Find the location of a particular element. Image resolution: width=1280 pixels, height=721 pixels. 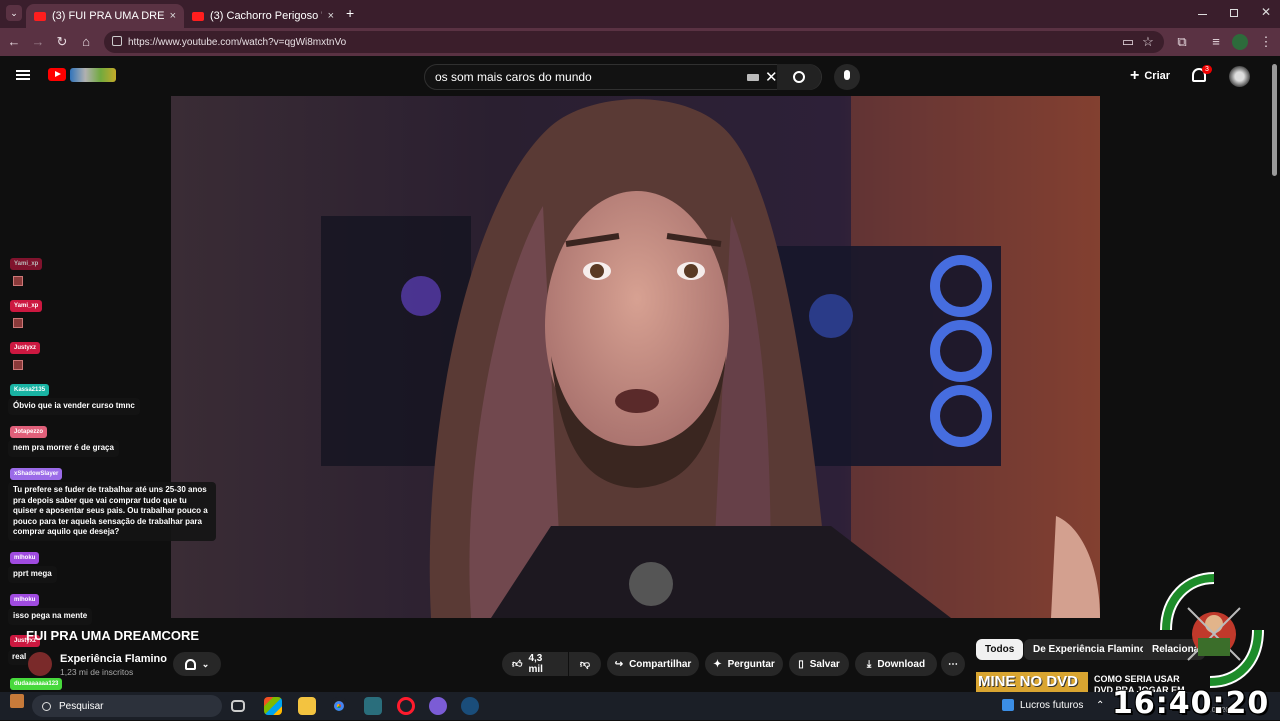

thumbnail-text: MINE NO DVD is located at coordinates (1028, 681).